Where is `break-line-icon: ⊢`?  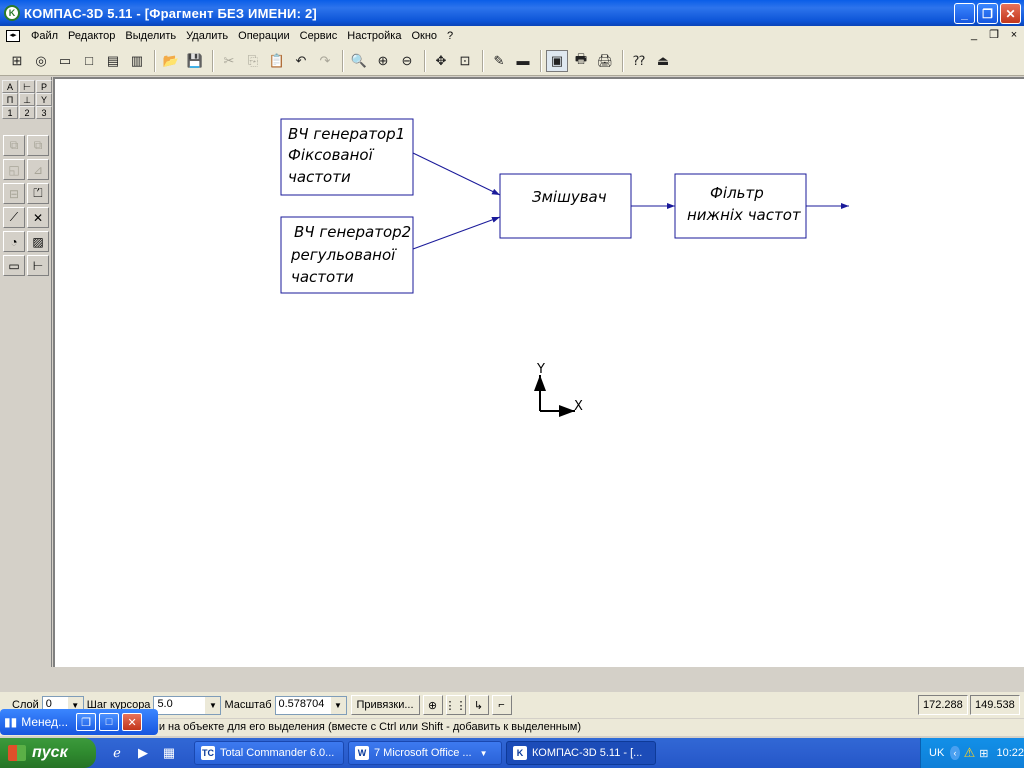 break-line-icon: ⊢ is located at coordinates (38, 265).